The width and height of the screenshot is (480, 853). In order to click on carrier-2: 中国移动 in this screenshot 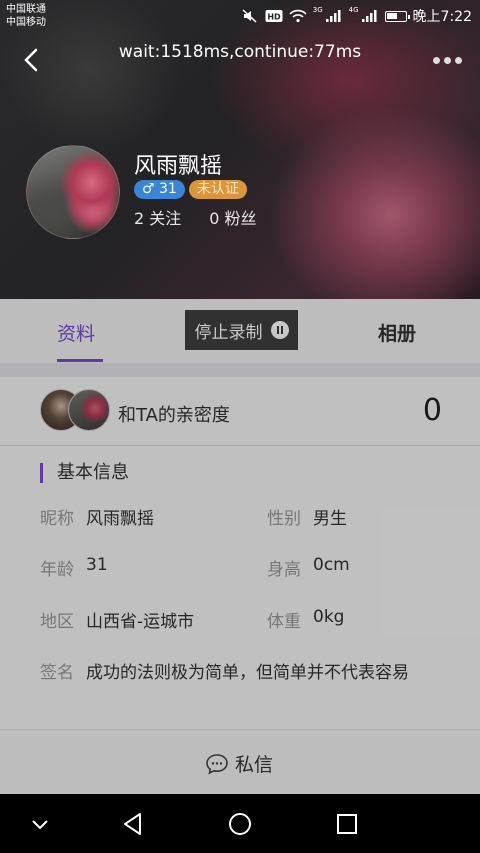, I will do `click(26, 22)`.